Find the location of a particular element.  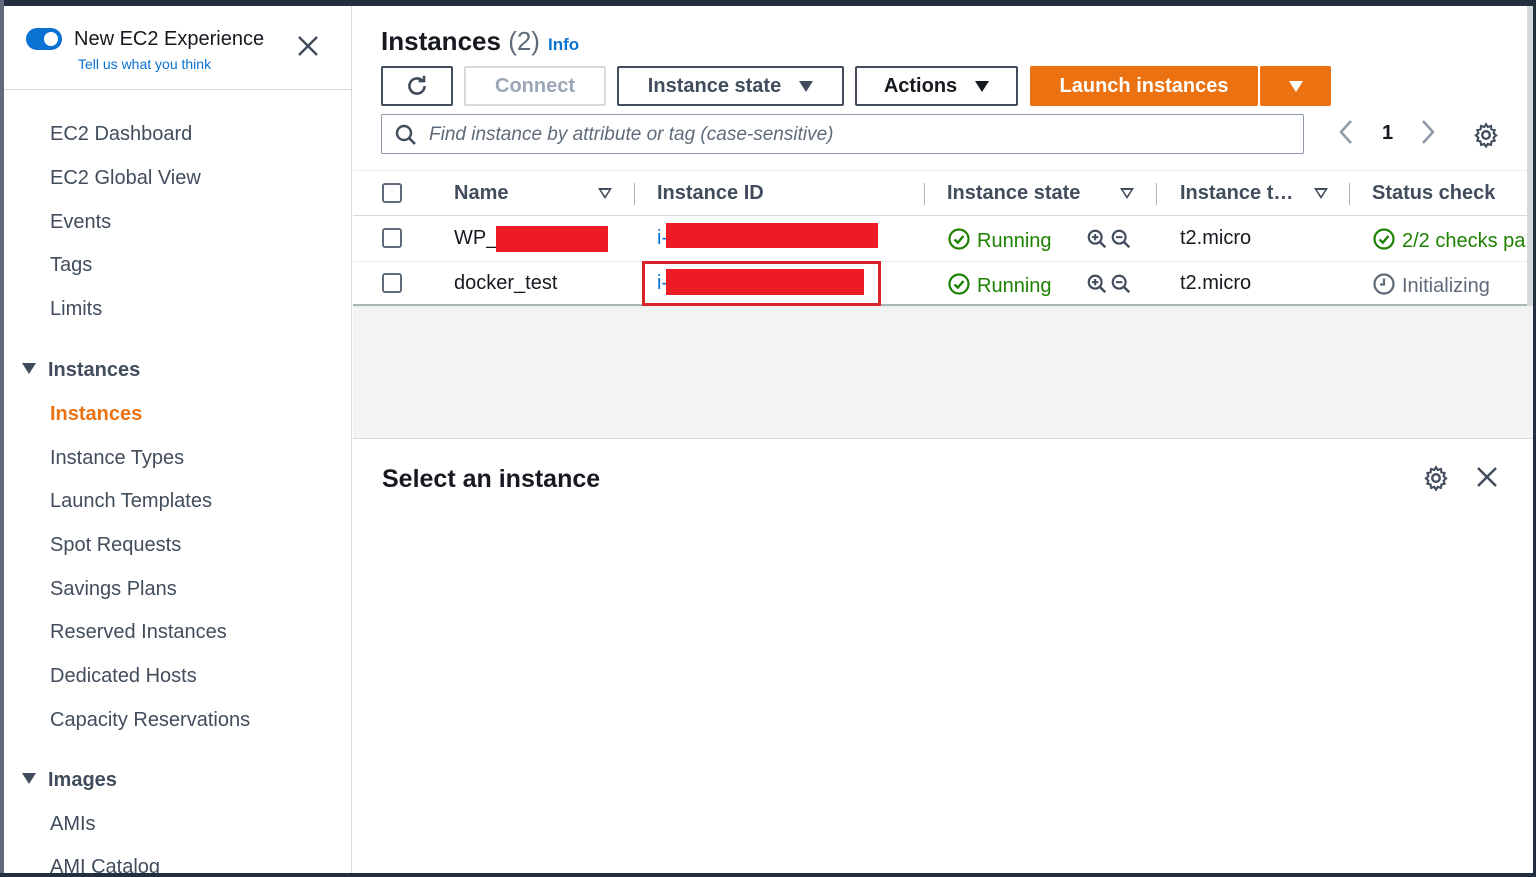

connect-button: Connect is located at coordinates (535, 86).